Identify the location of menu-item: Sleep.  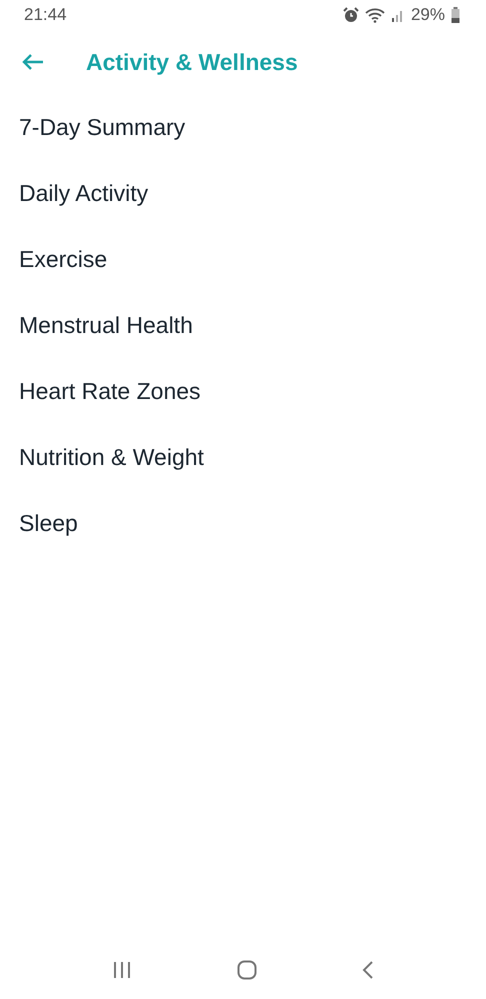
(243, 523).